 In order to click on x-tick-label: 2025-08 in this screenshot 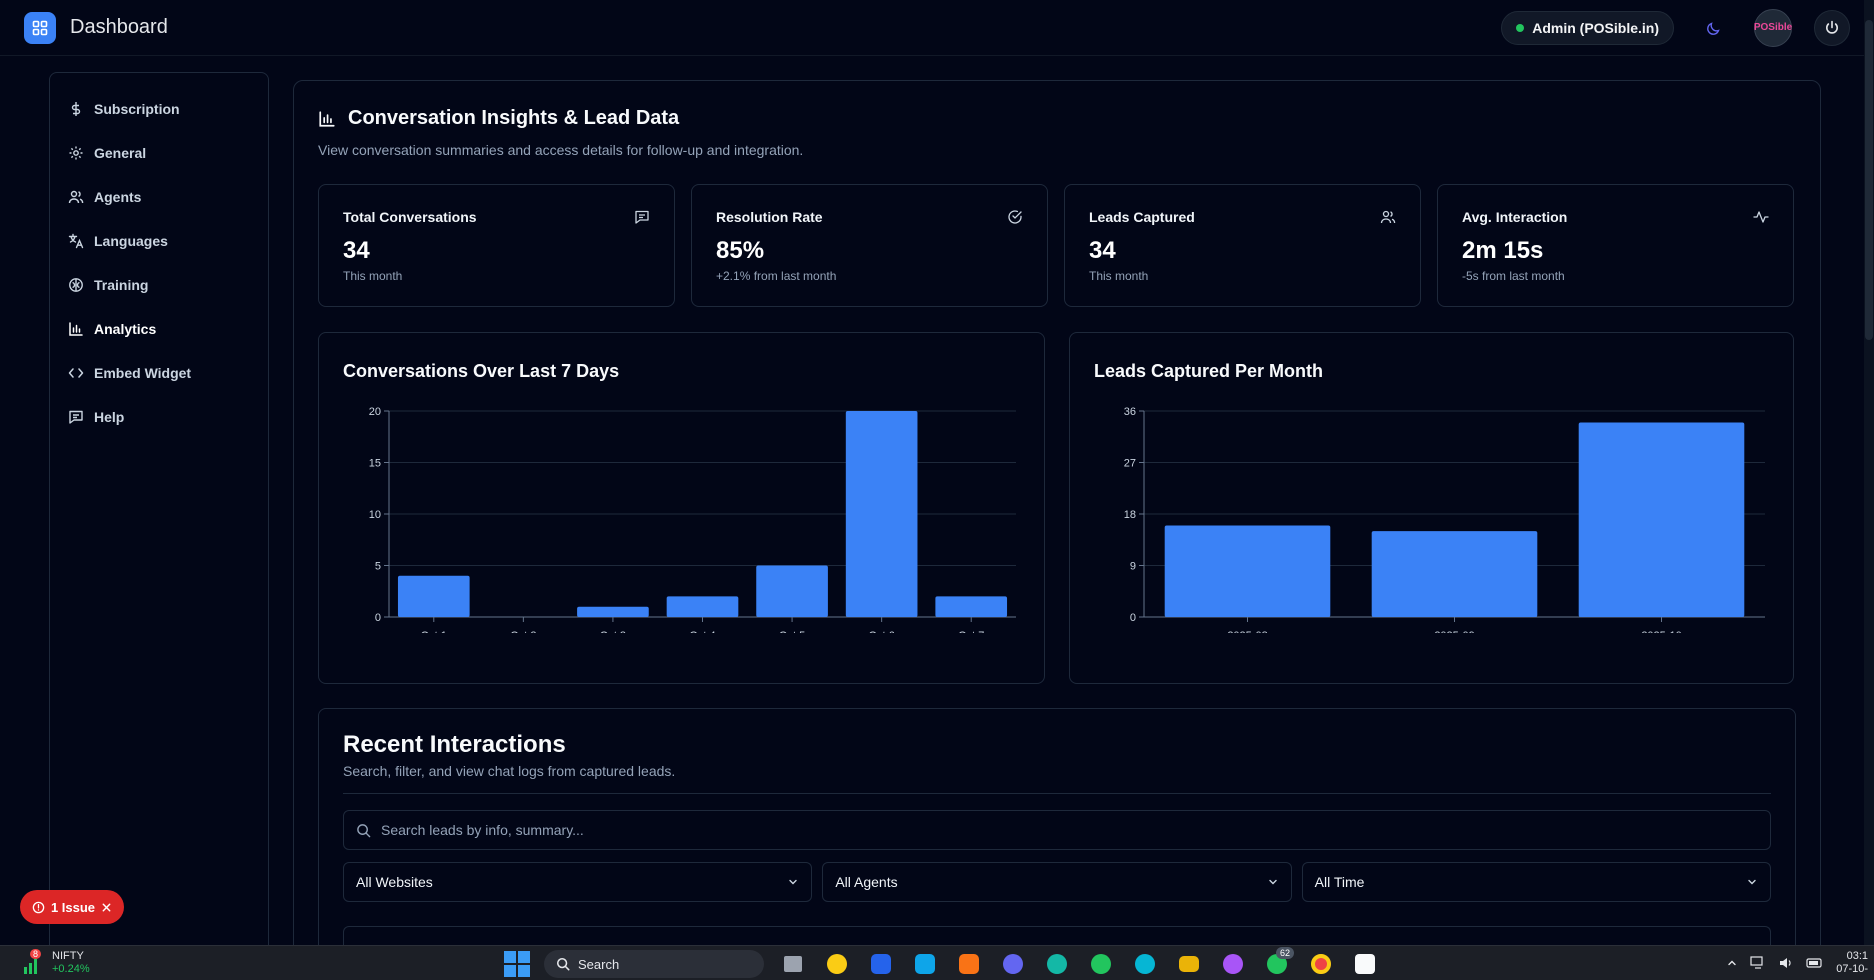, I will do `click(1247, 631)`.